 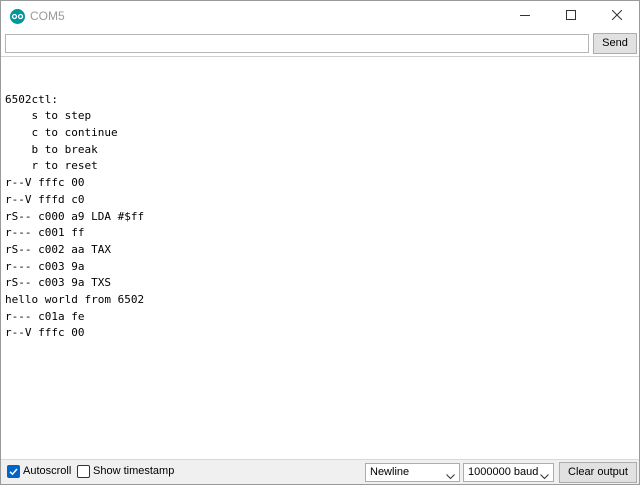 I want to click on output-line: 6502ctl:, so click(x=31, y=99).